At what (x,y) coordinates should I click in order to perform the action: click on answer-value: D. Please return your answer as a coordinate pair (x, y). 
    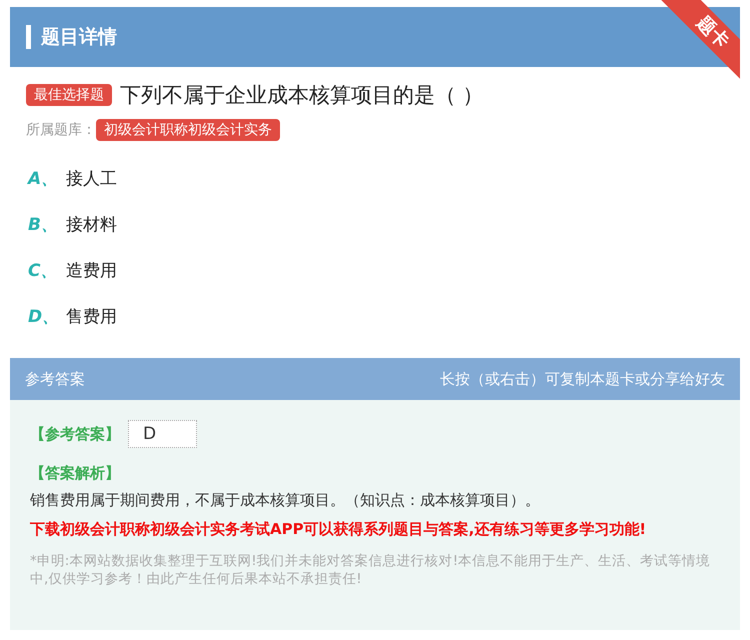
    Looking at the image, I should click on (163, 434).